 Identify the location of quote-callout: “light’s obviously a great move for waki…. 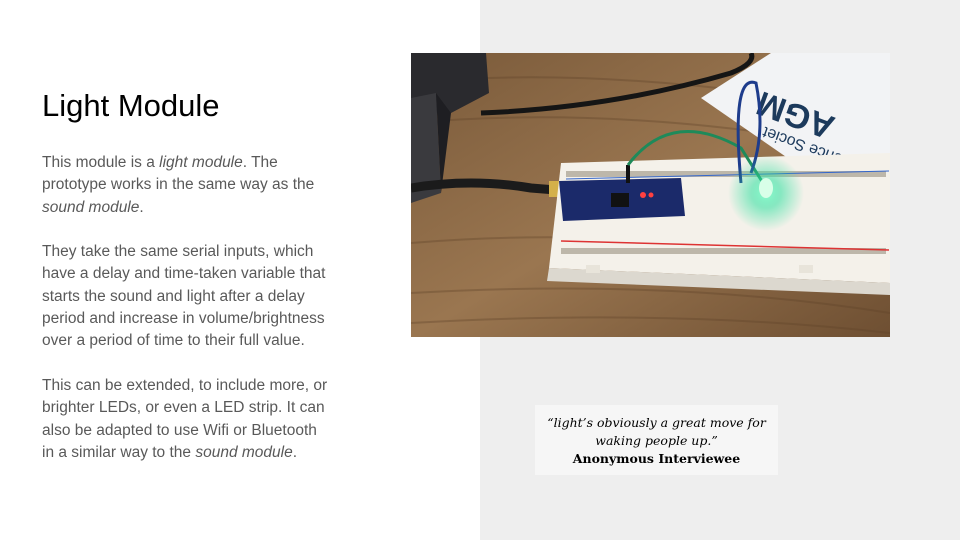
(656, 440).